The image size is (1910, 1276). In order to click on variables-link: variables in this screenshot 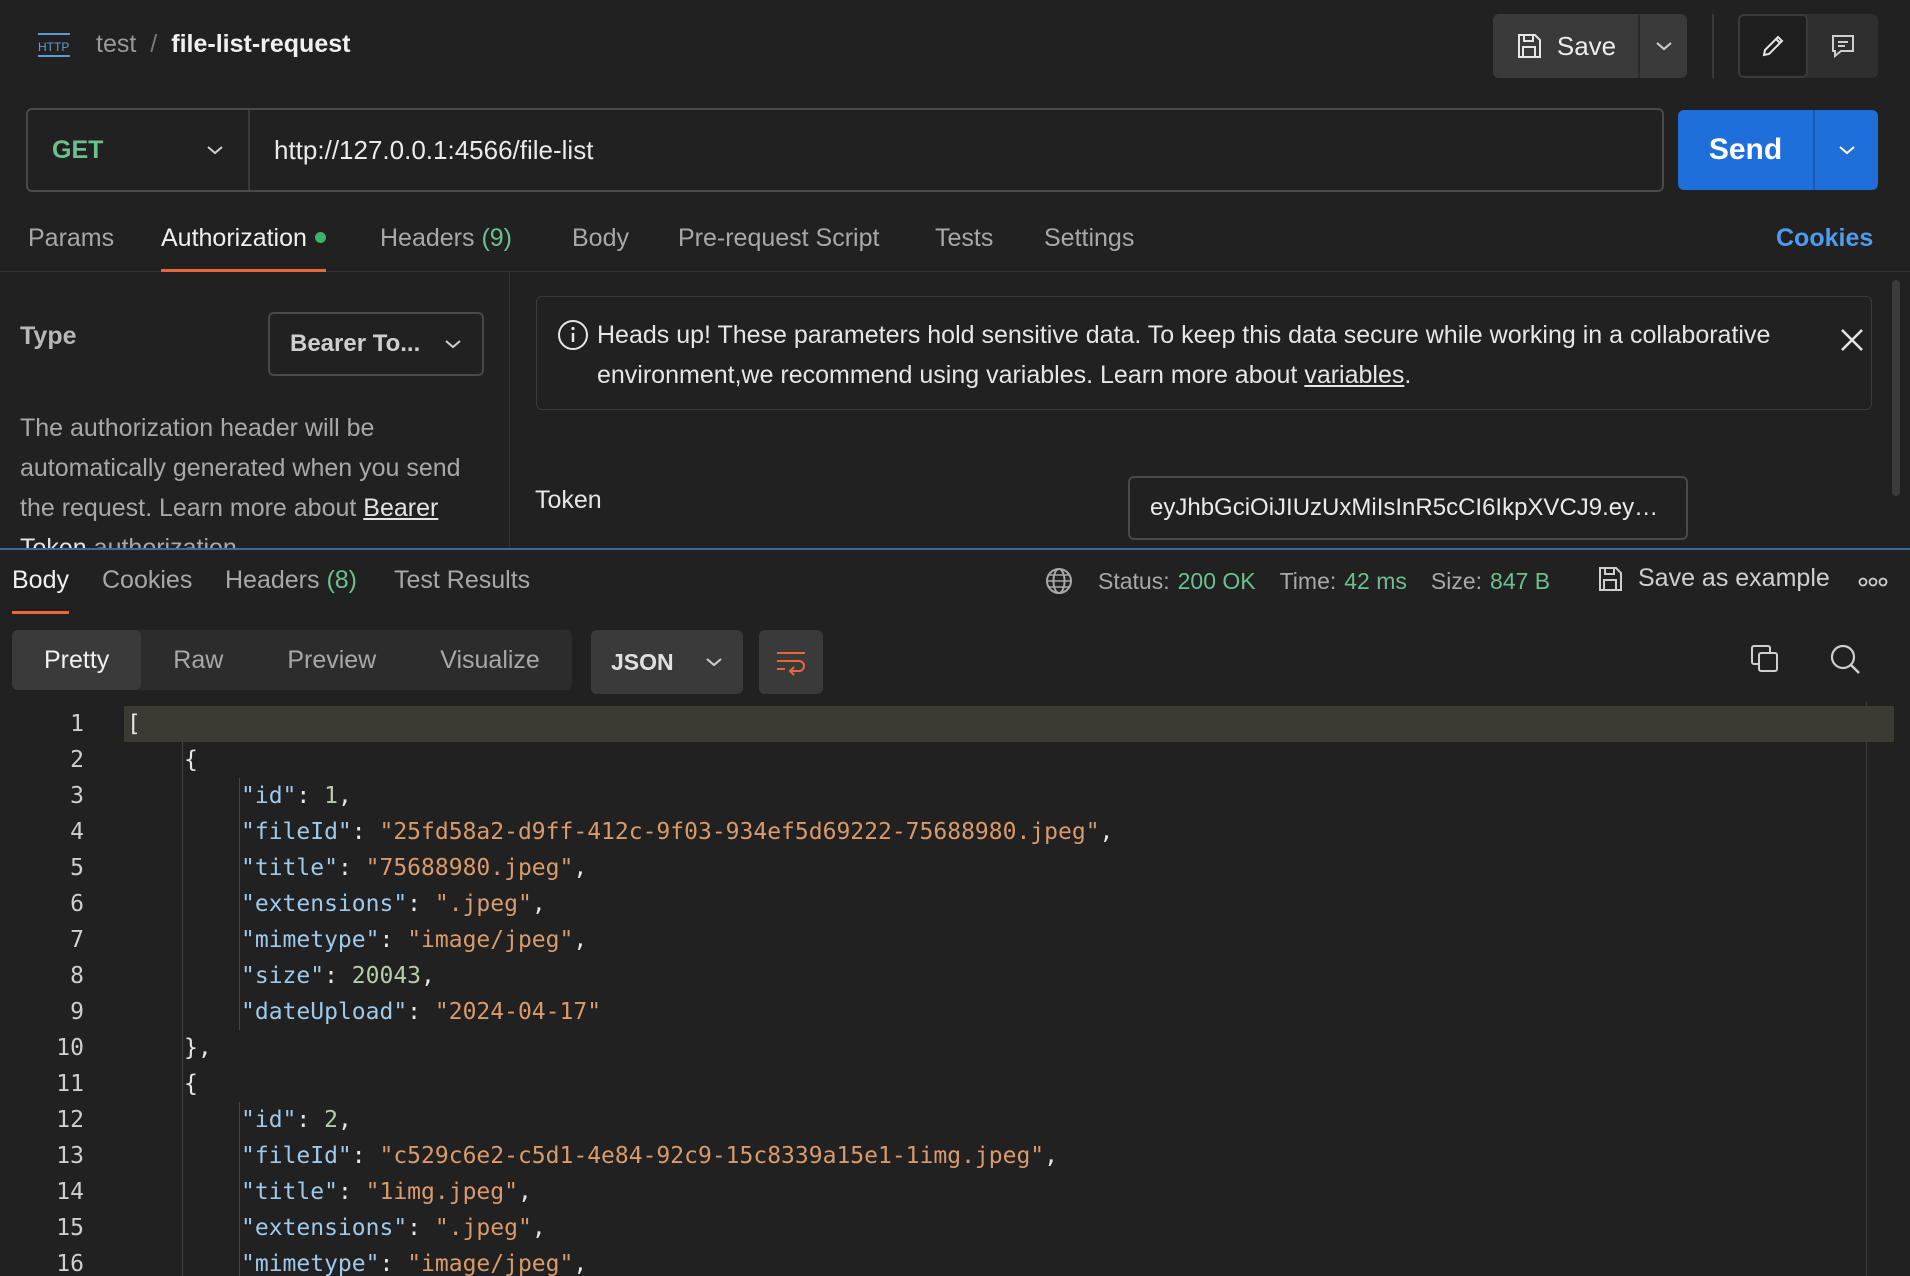, I will do `click(1354, 375)`.